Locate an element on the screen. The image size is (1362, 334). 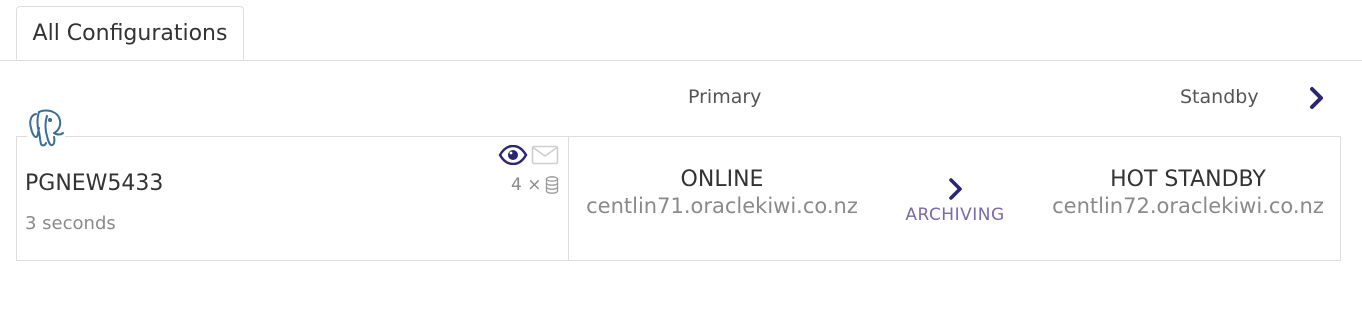
tab-all-configurations: All Configurations is located at coordinates (130, 33).